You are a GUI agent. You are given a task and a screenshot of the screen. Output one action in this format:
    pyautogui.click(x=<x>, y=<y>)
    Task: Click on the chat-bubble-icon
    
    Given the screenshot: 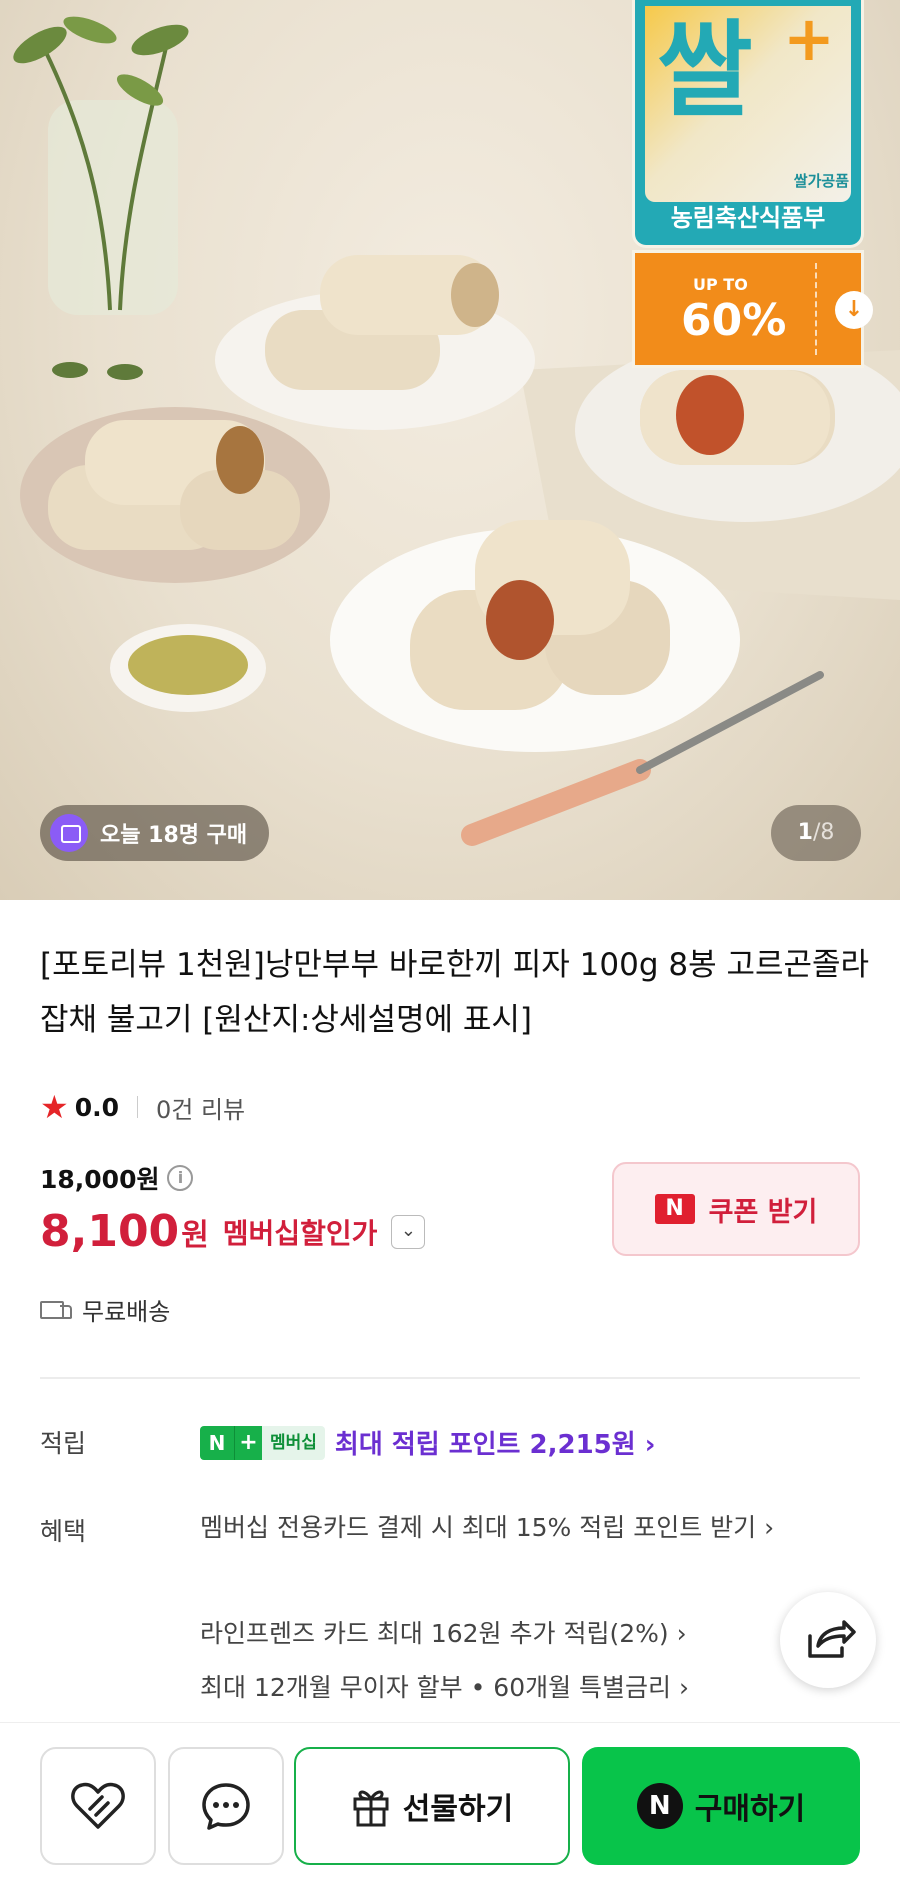 What is the action you would take?
    pyautogui.click(x=226, y=1806)
    